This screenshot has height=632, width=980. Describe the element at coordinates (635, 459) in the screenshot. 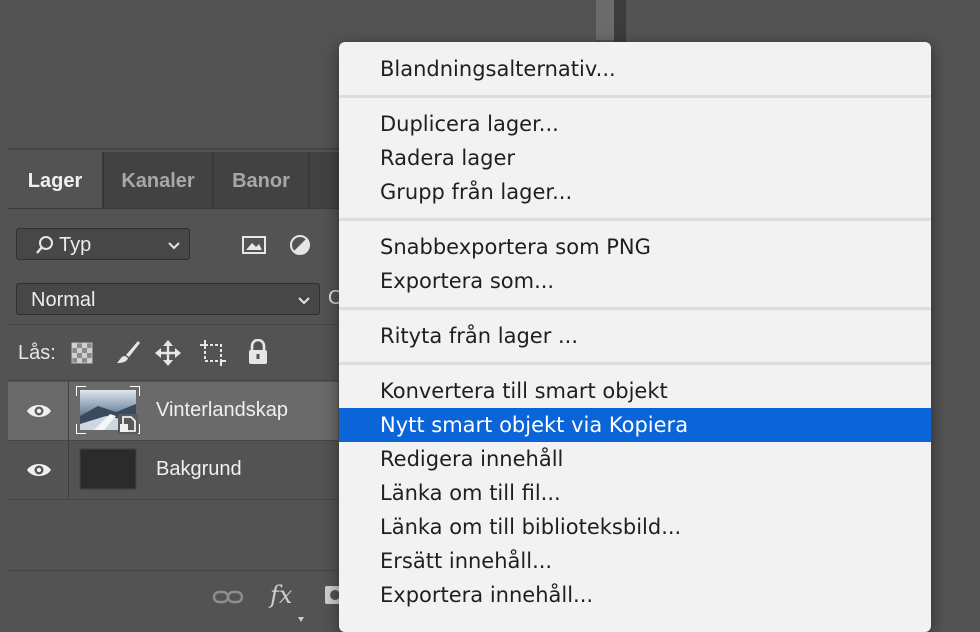

I see `menu-item: Redigera innehåll` at that location.